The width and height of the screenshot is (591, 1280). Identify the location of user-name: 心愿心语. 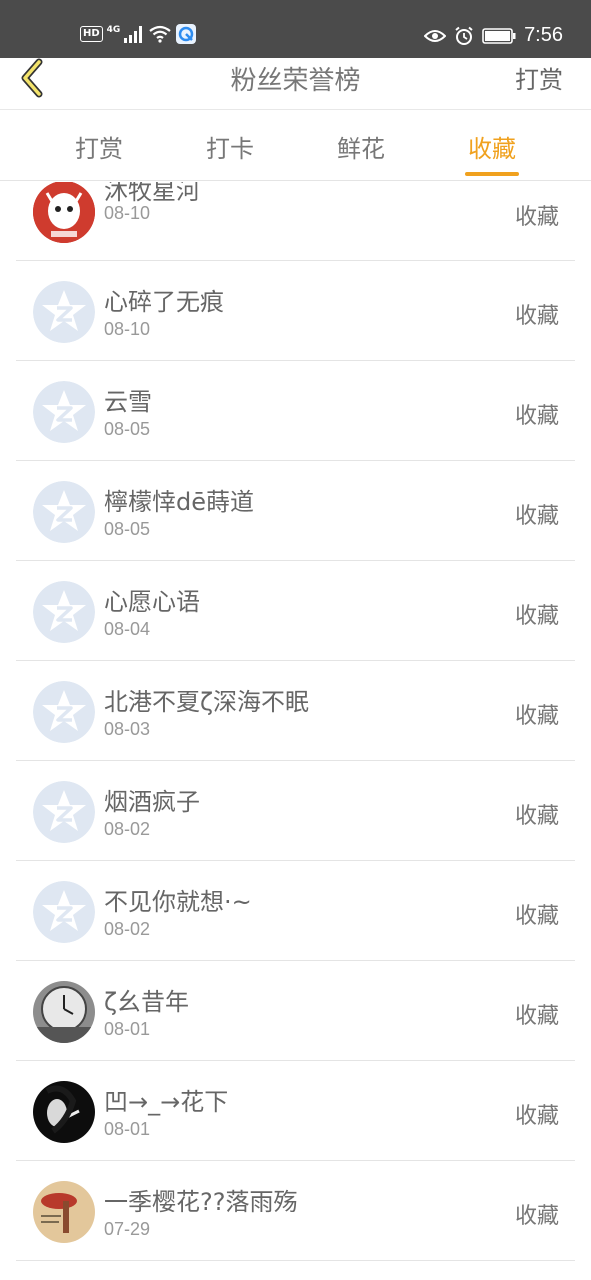
(152, 602).